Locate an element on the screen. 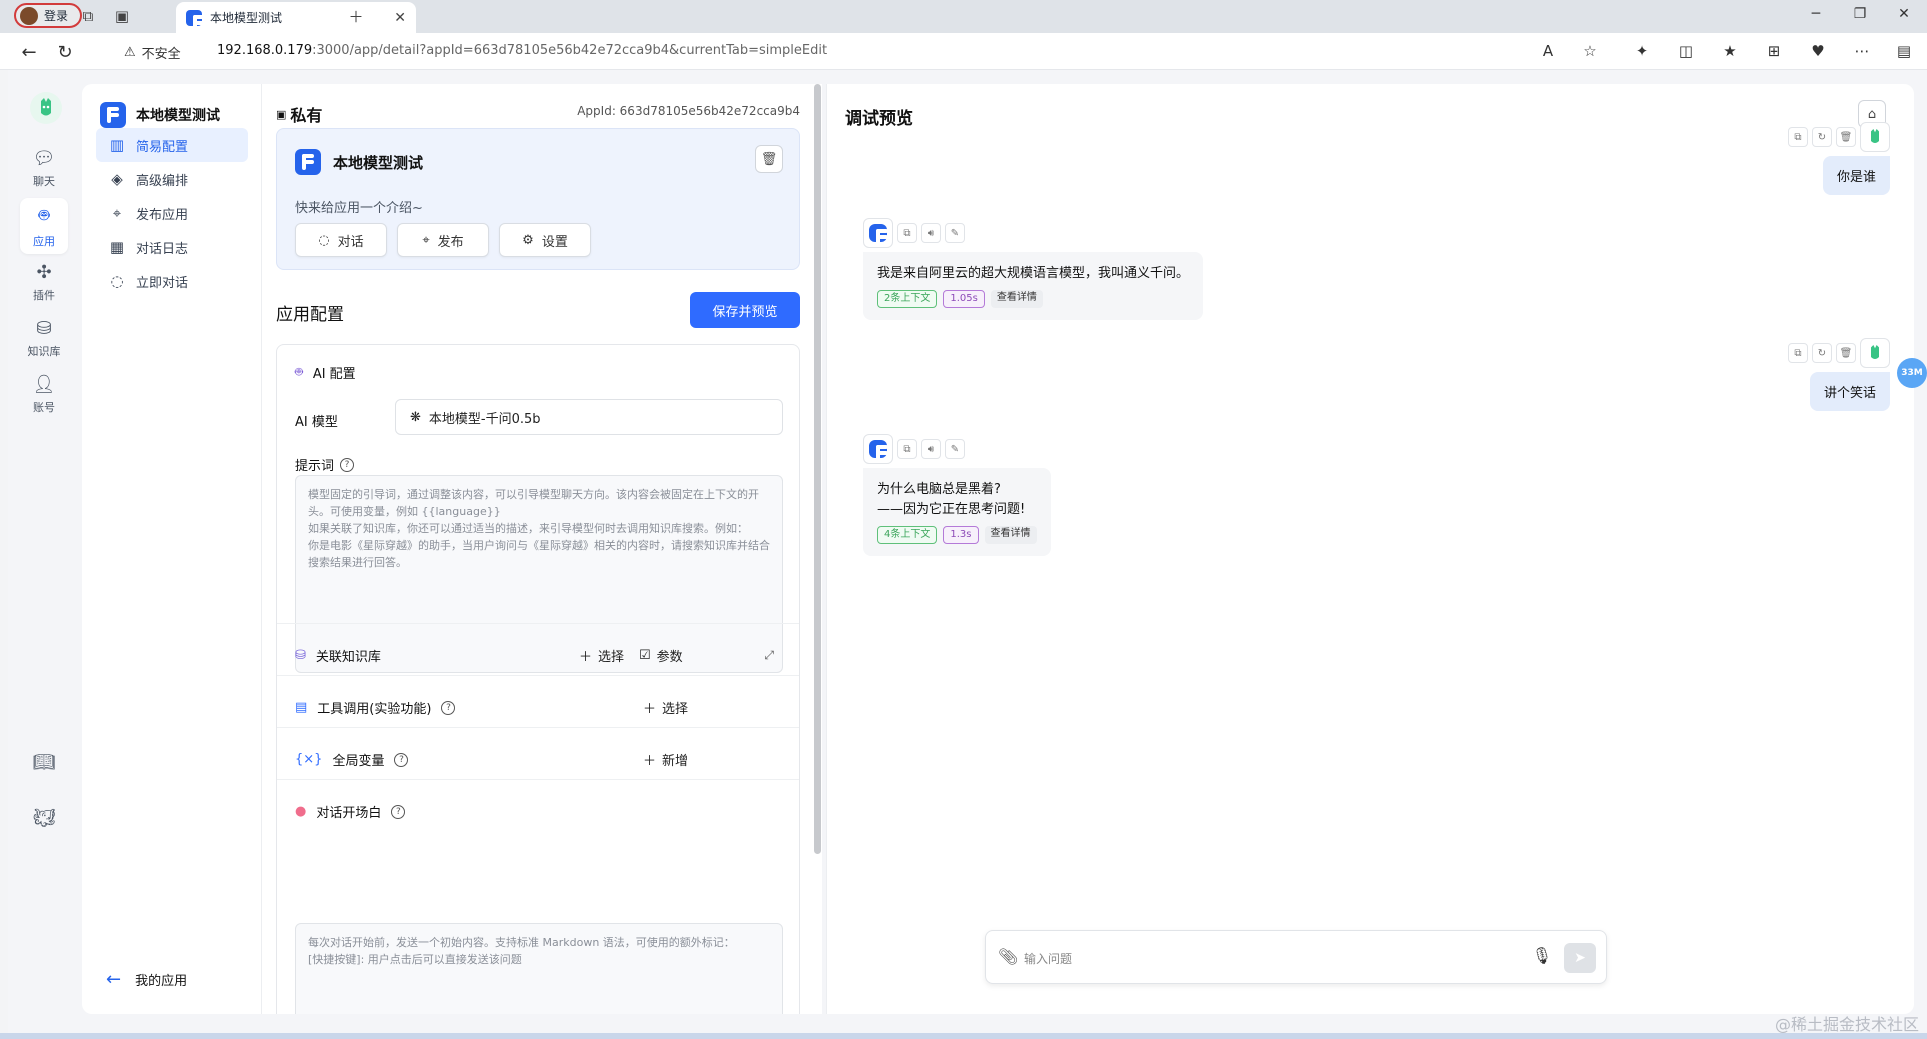  sidebar-toggle-icon: ▤ is located at coordinates (1904, 52).